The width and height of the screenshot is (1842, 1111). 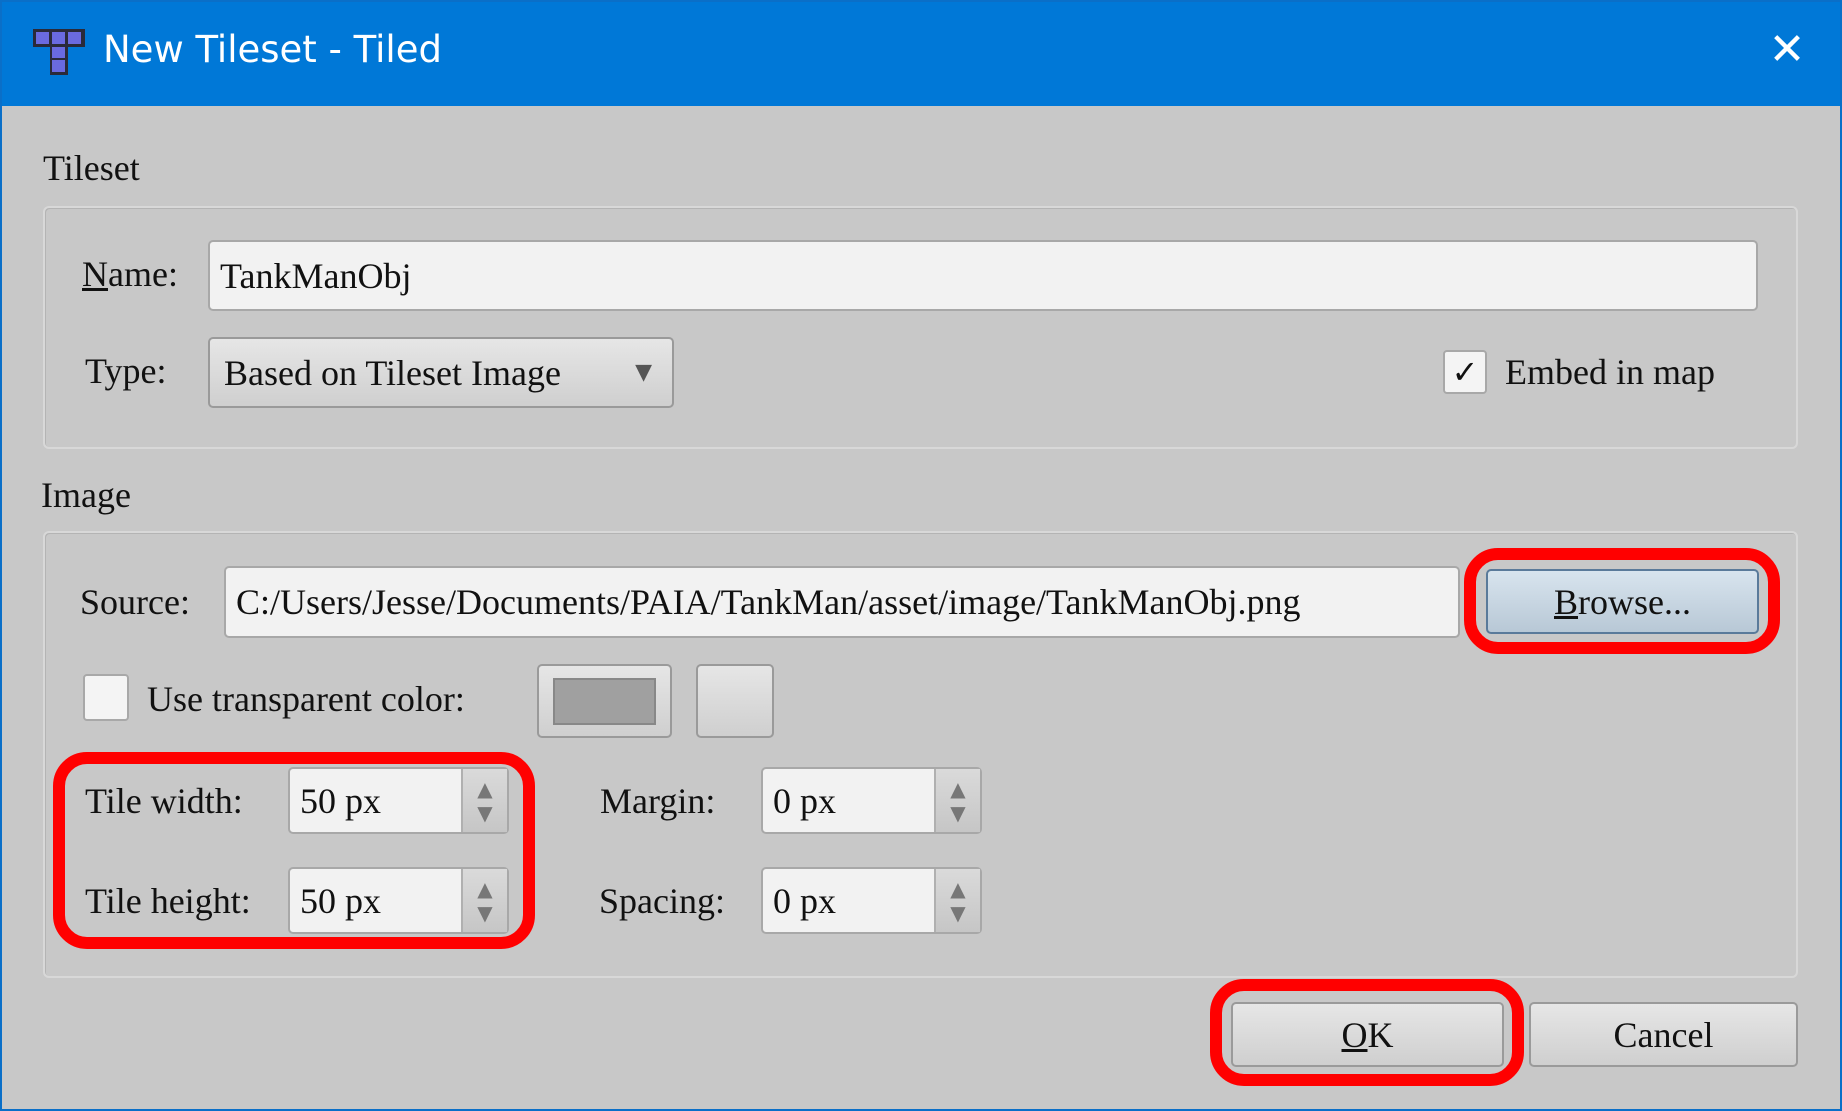 I want to click on color-picker-button, so click(x=604, y=701).